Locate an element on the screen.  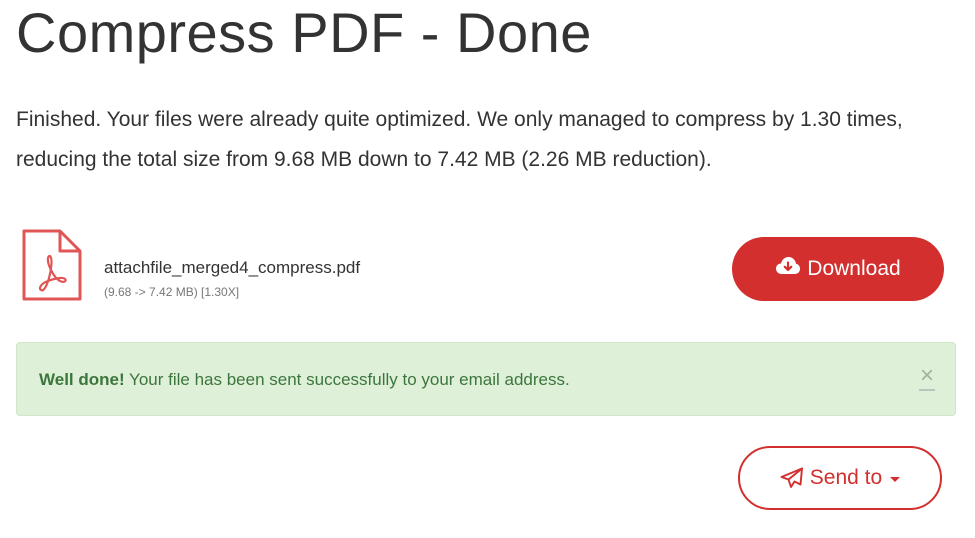
caret-down-icon is located at coordinates (895, 479).